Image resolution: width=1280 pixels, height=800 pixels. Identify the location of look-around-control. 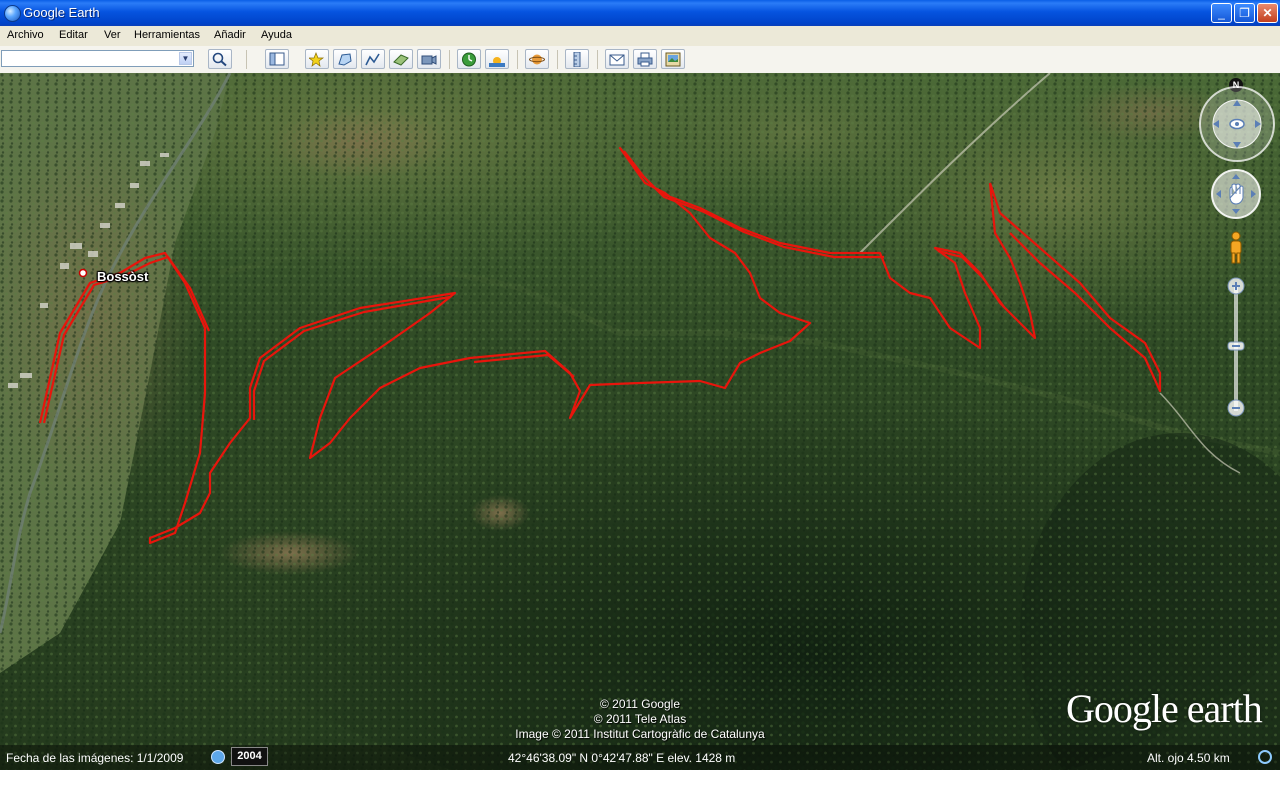
(1237, 124).